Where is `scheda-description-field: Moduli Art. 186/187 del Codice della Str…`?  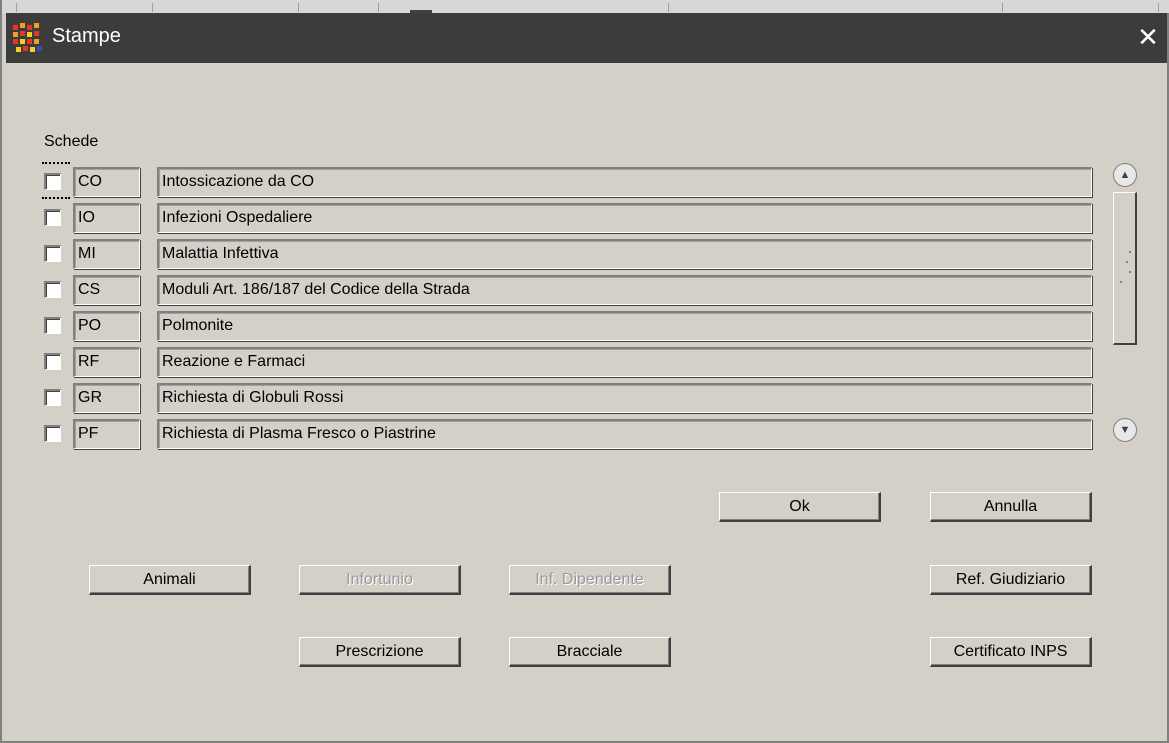 scheda-description-field: Moduli Art. 186/187 del Codice della Str… is located at coordinates (624, 290).